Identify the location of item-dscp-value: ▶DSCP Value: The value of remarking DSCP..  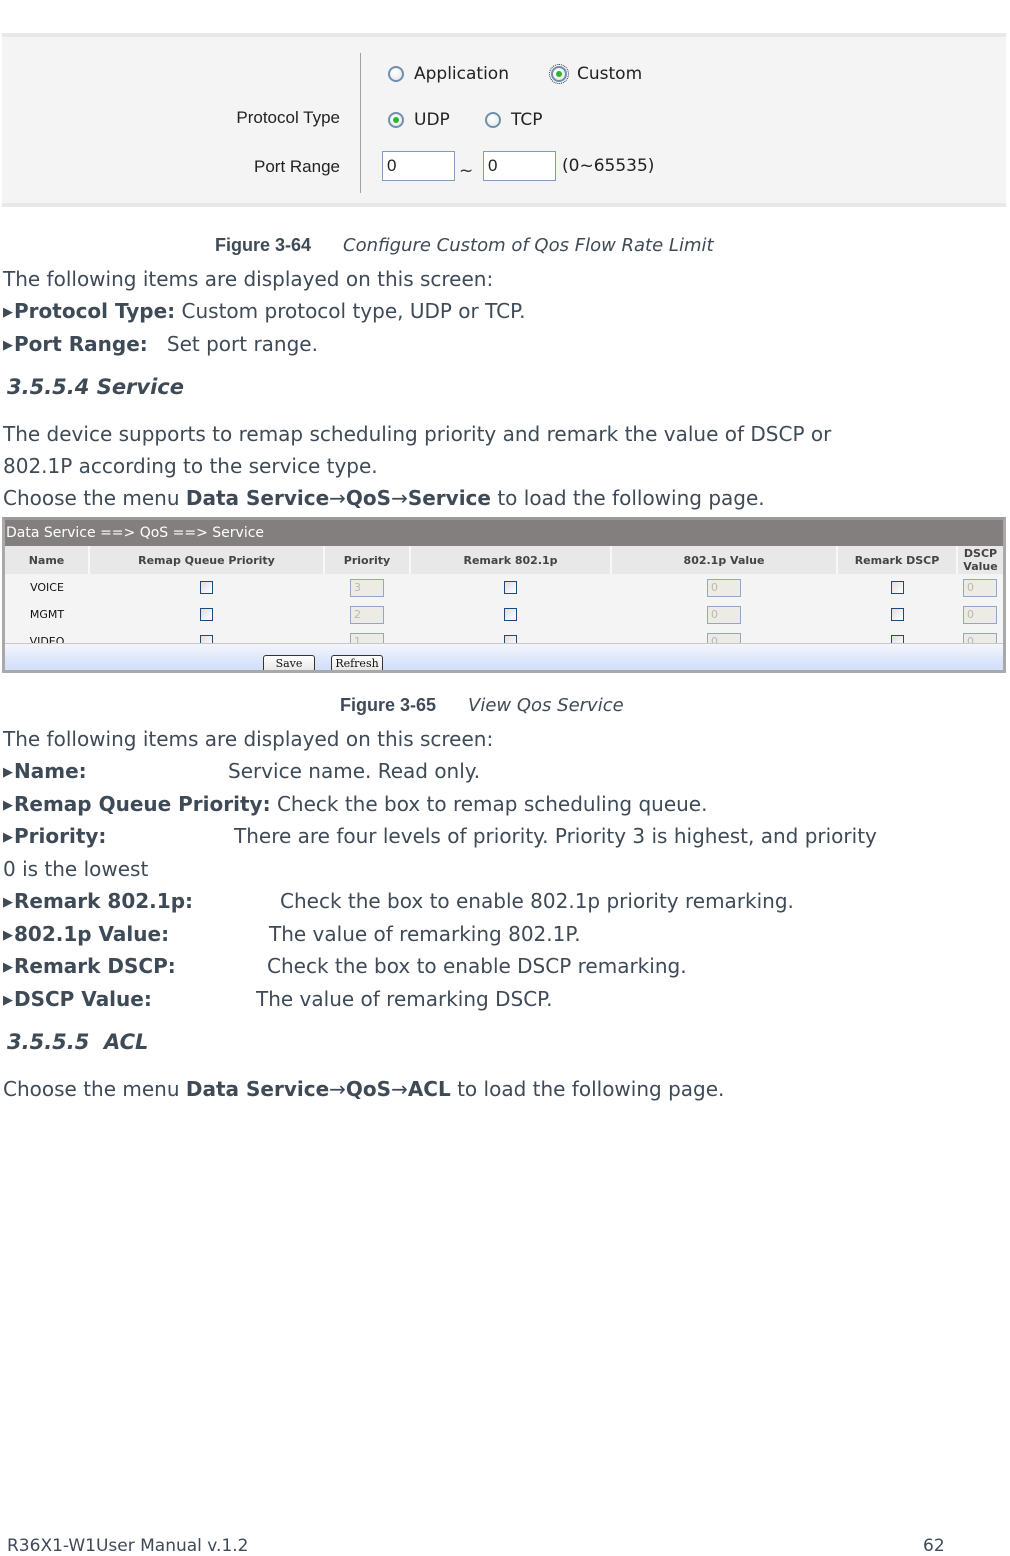
(277, 1000).